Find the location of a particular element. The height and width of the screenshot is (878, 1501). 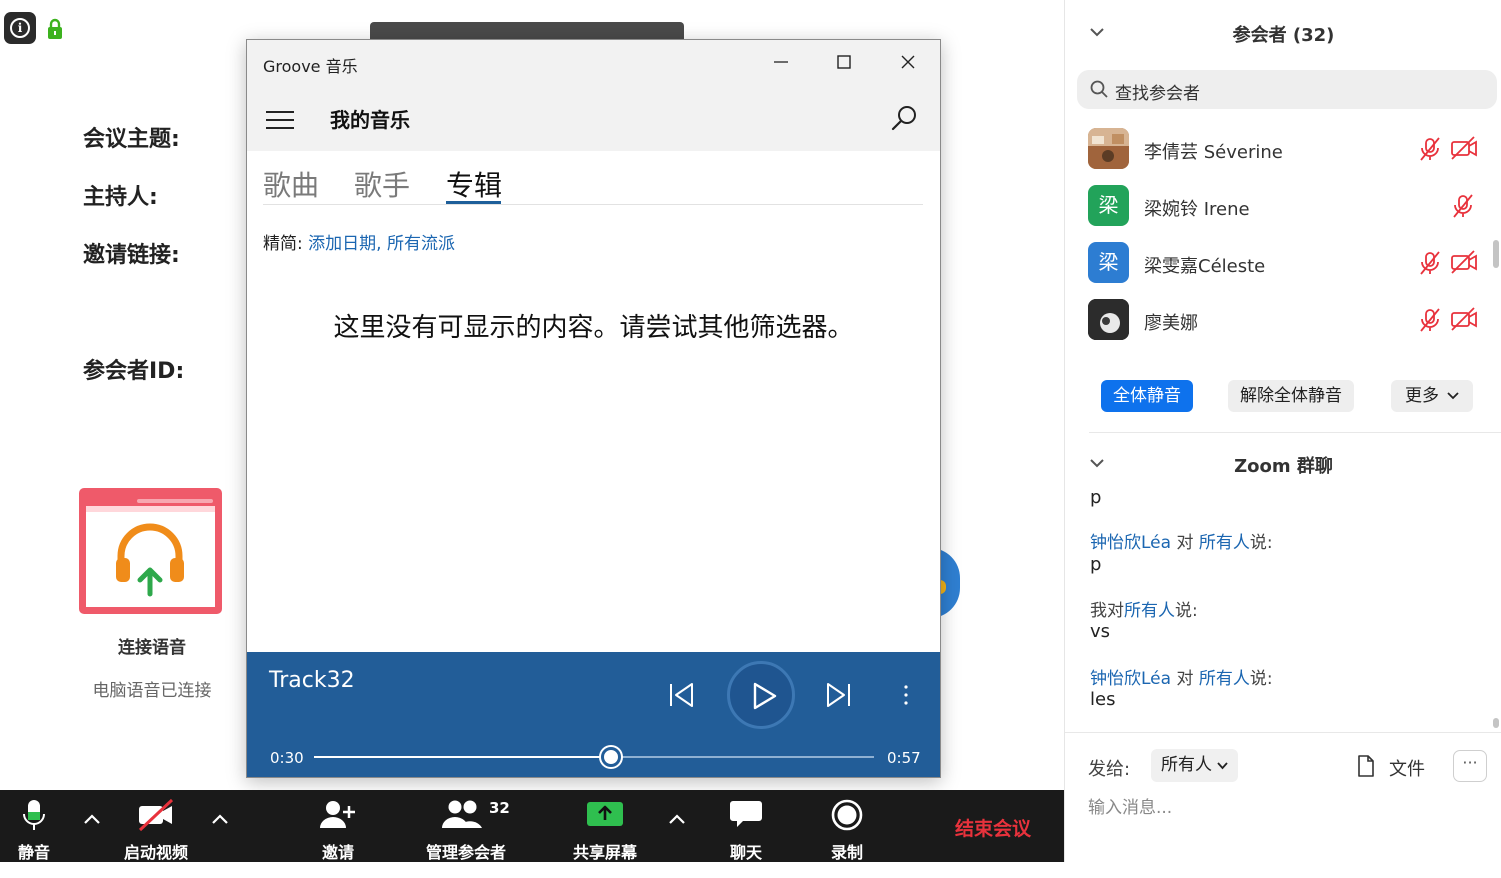

invite-link-label: 邀请链接: is located at coordinates (131, 255).